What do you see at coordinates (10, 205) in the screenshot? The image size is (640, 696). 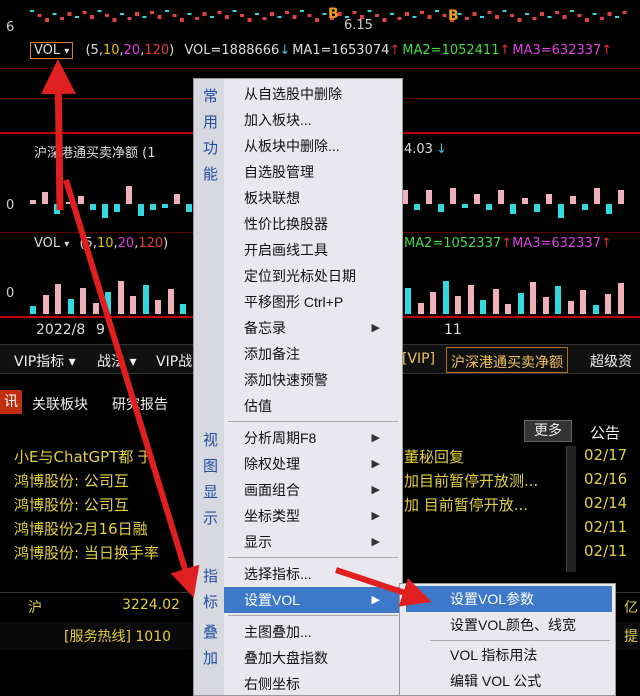 I see `zero-axis-label: 0` at bounding box center [10, 205].